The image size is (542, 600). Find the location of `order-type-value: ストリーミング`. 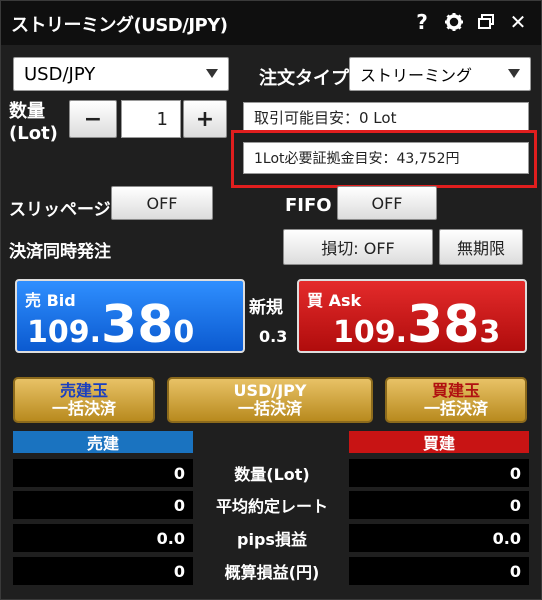

order-type-value: ストリーミング is located at coordinates (416, 75).